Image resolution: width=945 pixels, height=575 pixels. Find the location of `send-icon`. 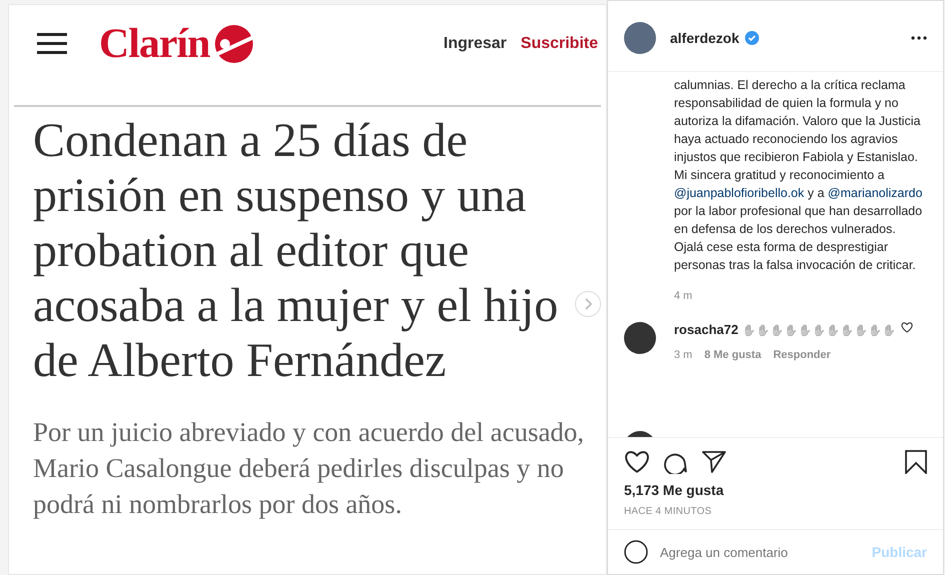

send-icon is located at coordinates (714, 462).